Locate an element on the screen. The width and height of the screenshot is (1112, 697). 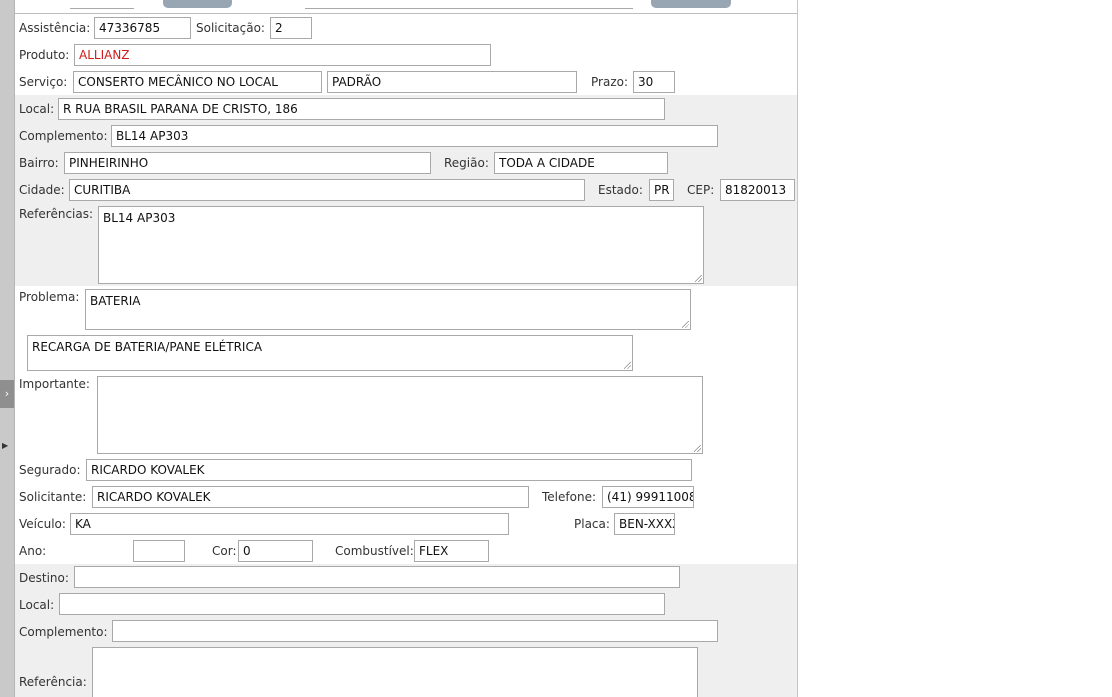
telefone-label: Telefone: is located at coordinates (569, 497).